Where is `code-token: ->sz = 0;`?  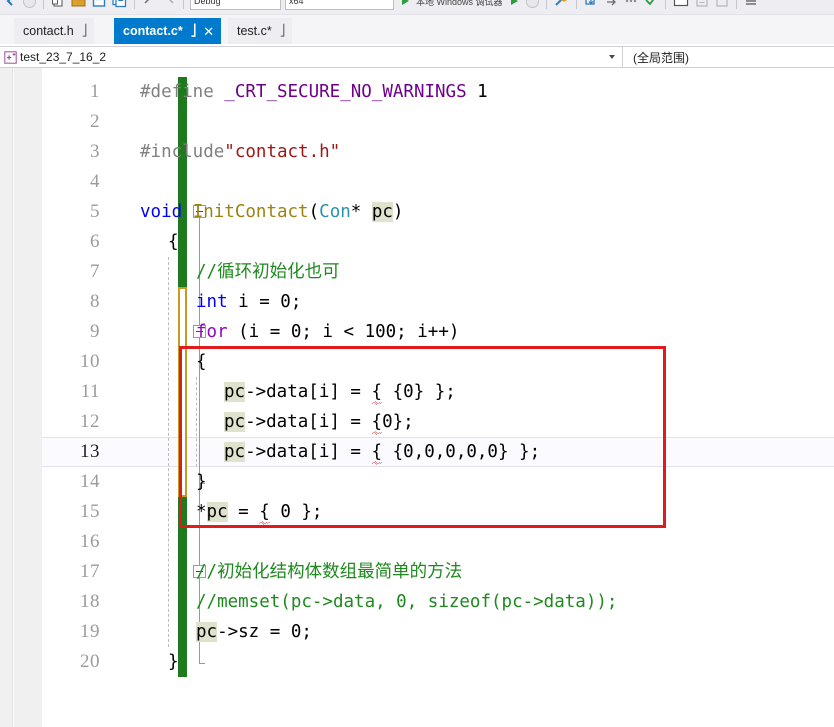 code-token: ->sz = 0; is located at coordinates (264, 632).